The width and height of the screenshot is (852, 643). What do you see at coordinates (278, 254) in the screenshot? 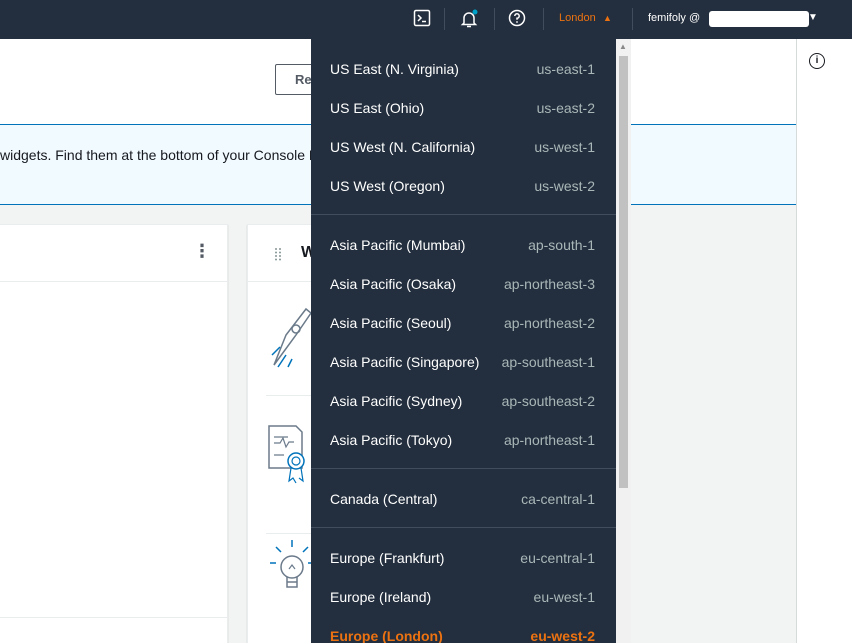
I see `drag-handle-icon` at bounding box center [278, 254].